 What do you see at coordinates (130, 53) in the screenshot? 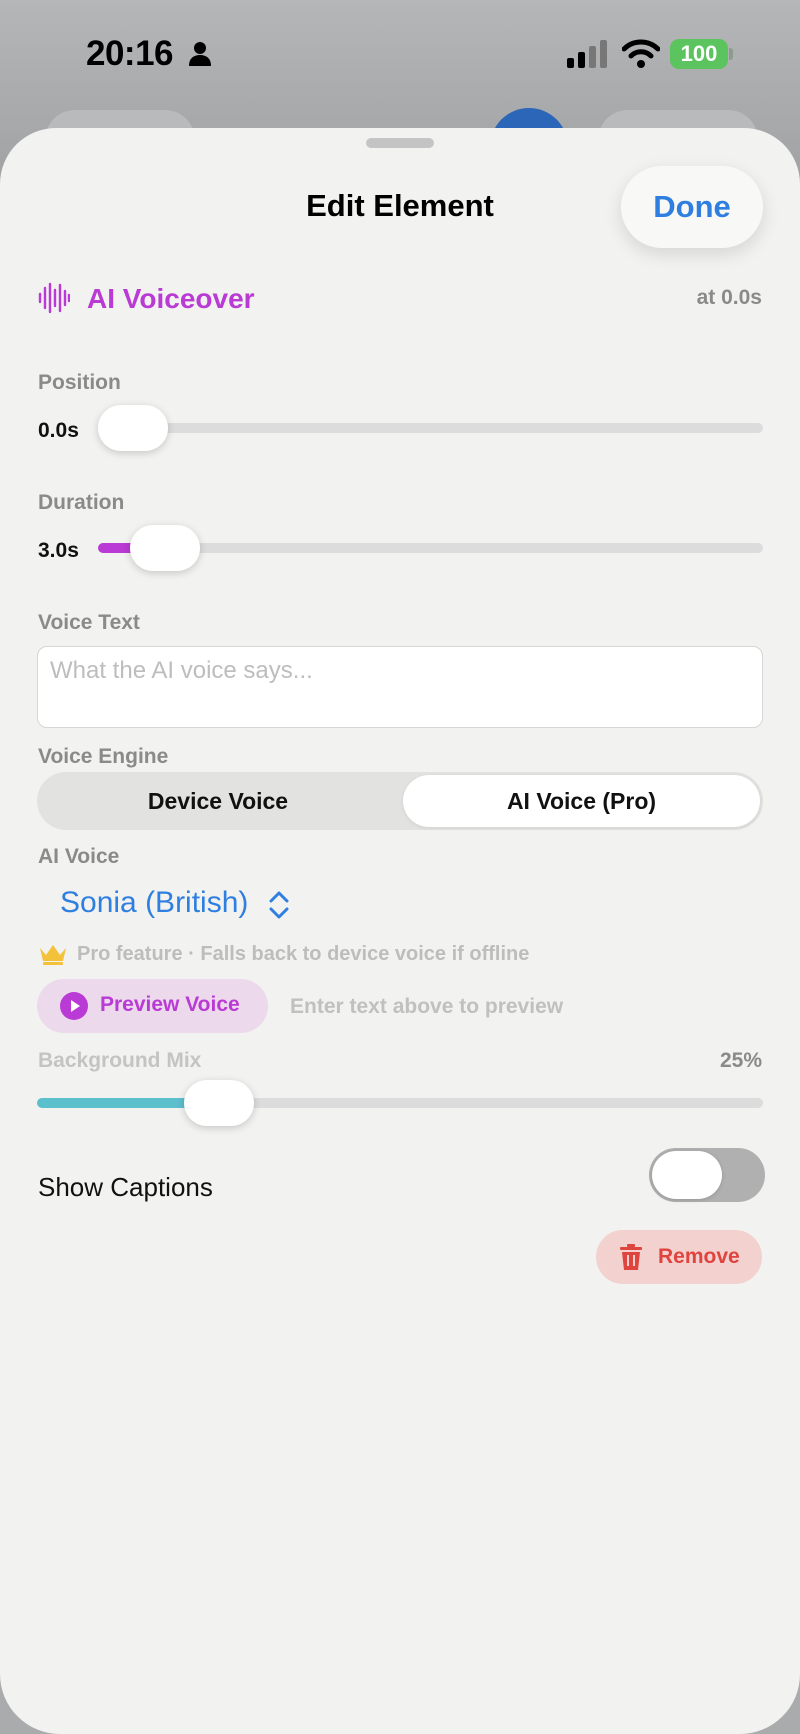
I see `status-time: 20:16` at bounding box center [130, 53].